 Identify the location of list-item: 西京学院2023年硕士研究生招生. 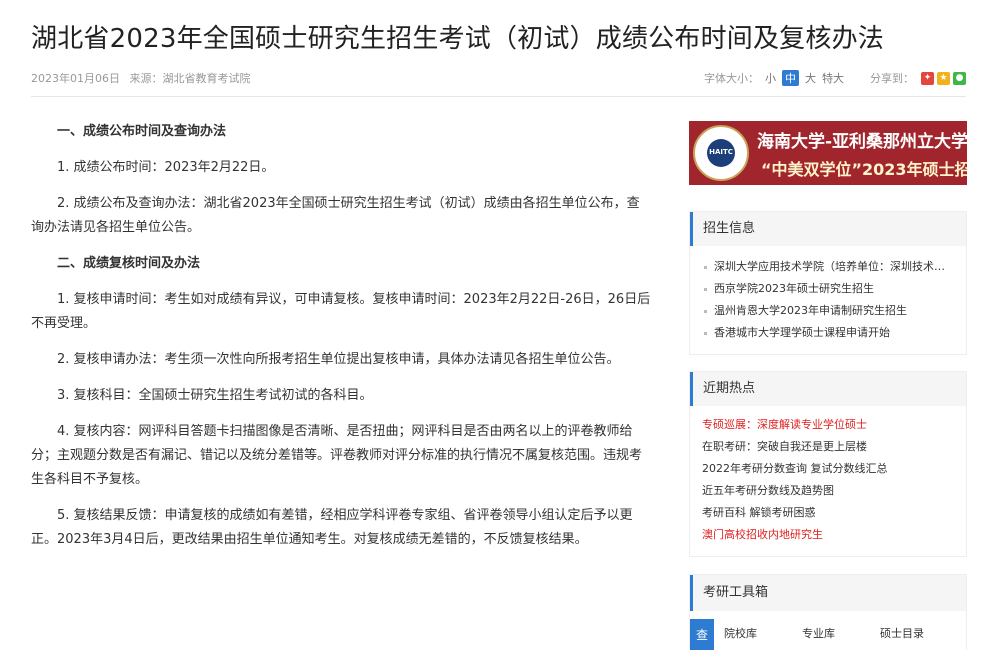
(828, 289).